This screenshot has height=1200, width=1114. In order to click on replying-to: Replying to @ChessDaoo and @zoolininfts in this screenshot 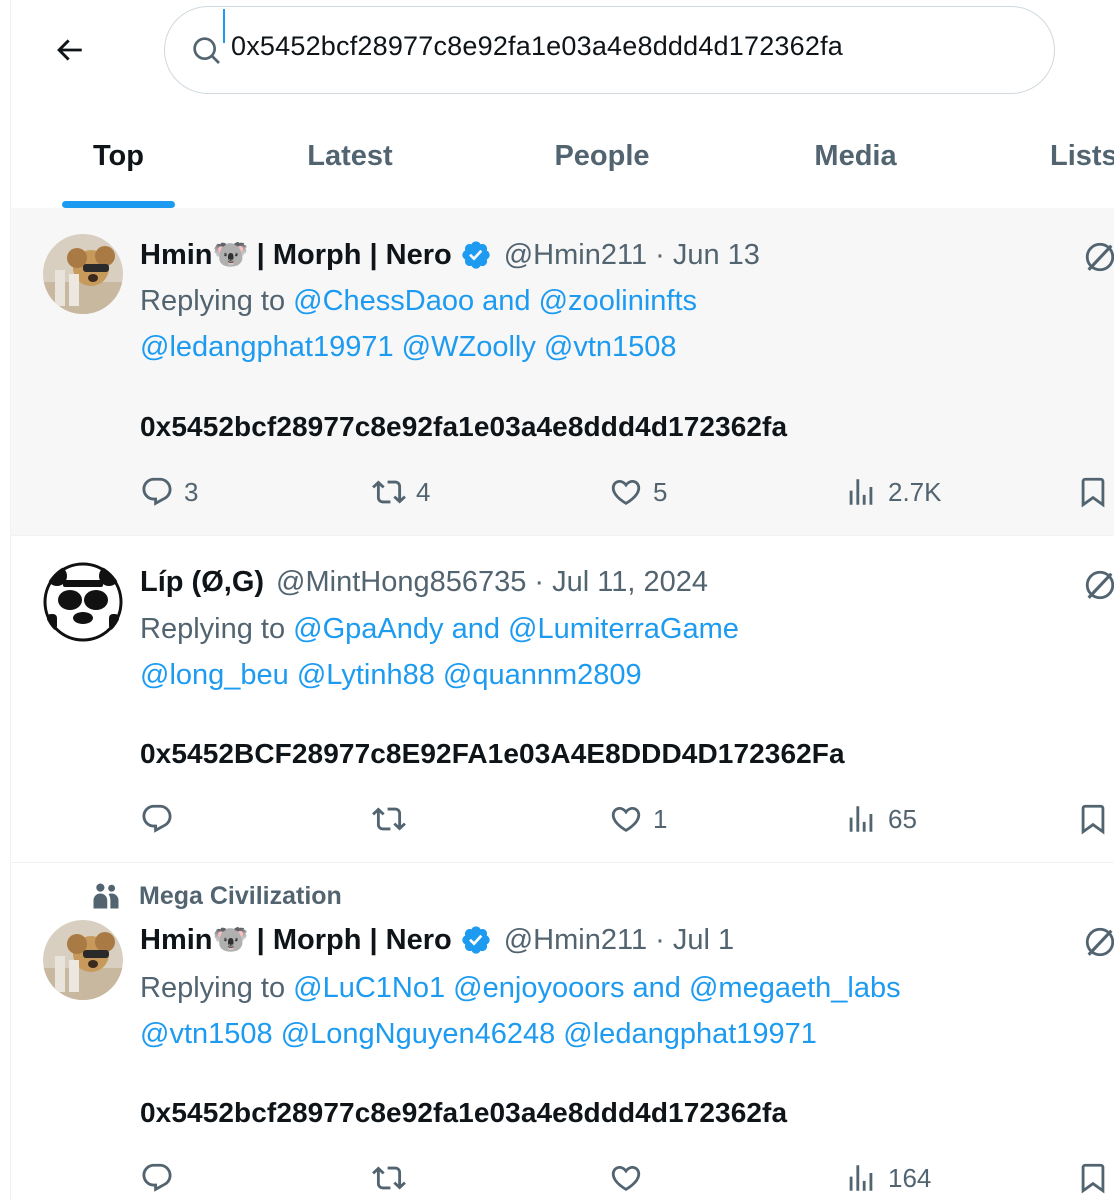, I will do `click(418, 301)`.